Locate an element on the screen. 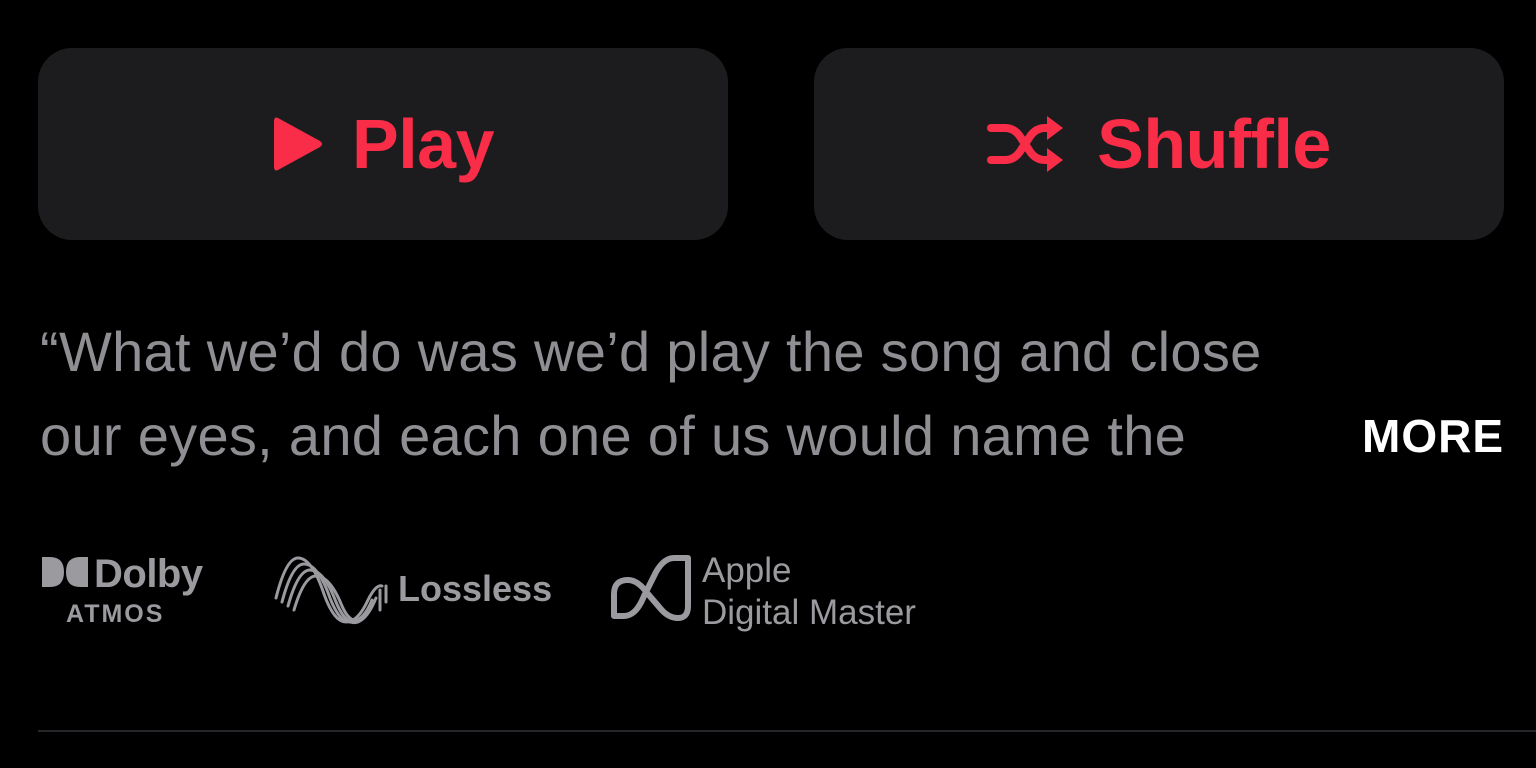  lossless-wave-icon is located at coordinates (332, 595).